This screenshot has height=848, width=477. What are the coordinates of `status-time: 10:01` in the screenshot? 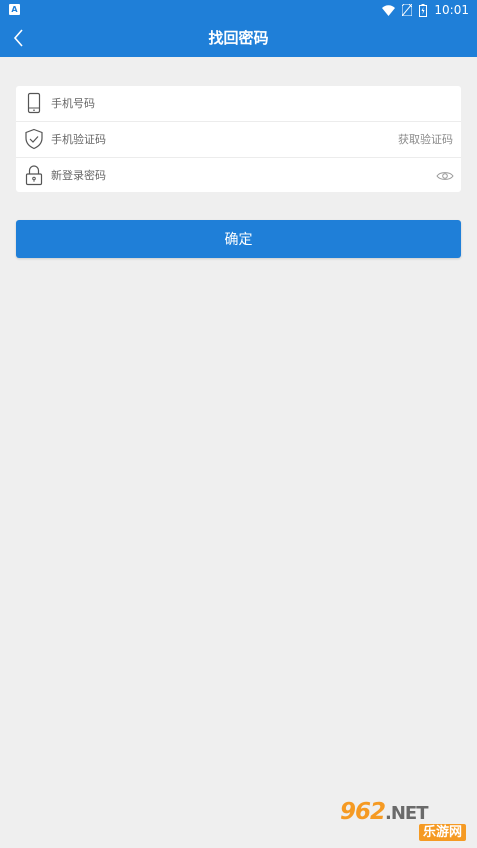 It's located at (451, 10).